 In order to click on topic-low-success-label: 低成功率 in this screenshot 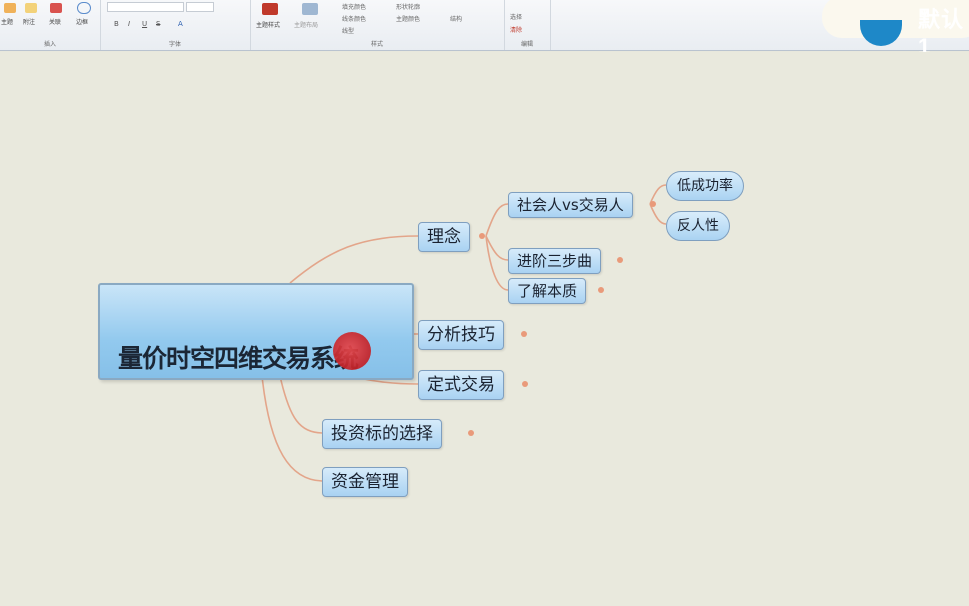, I will do `click(705, 186)`.